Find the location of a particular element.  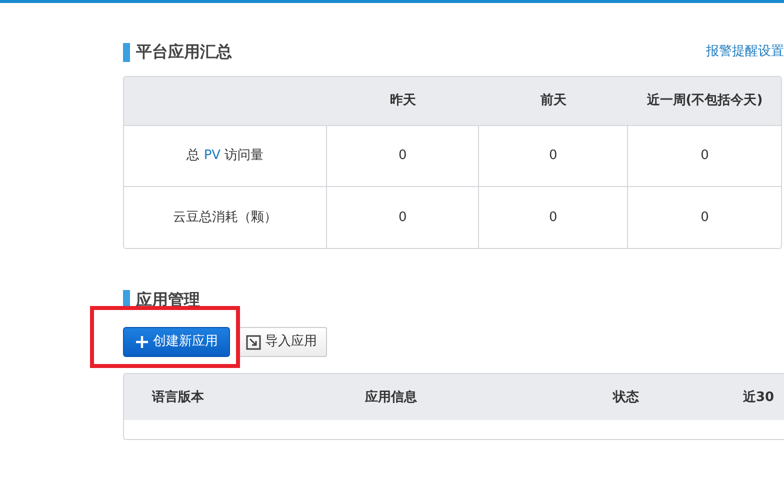

plus-icon is located at coordinates (142, 342).